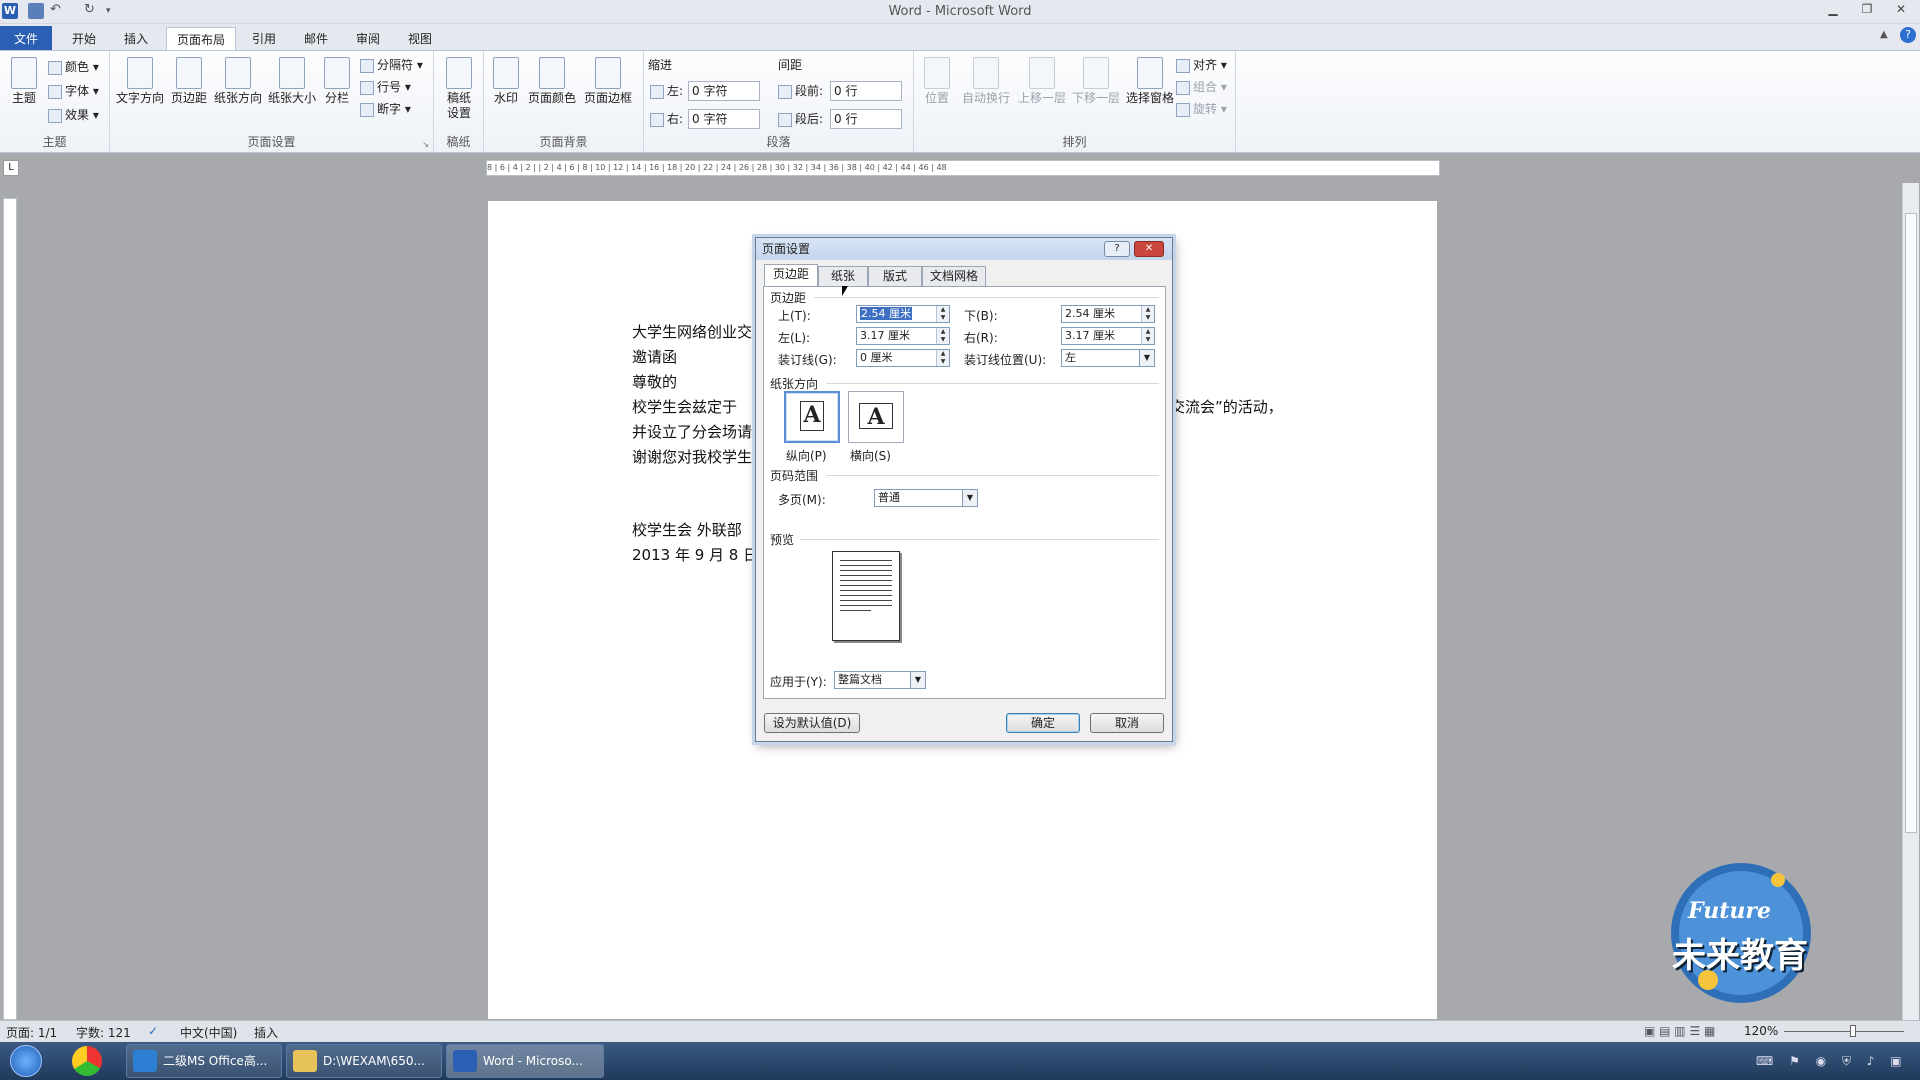 Image resolution: width=1920 pixels, height=1080 pixels. I want to click on bring-forward-button: 上移一层, so click(1042, 81).